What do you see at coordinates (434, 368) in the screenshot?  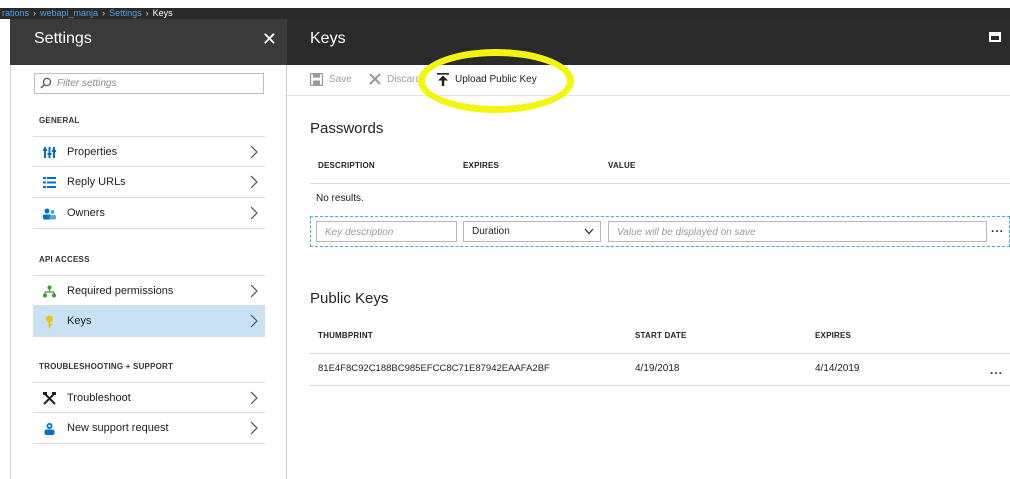 I see `thumbprint-cell: 81E4F8C92C188BC985EFCC8C71E87942EAAFA2BF` at bounding box center [434, 368].